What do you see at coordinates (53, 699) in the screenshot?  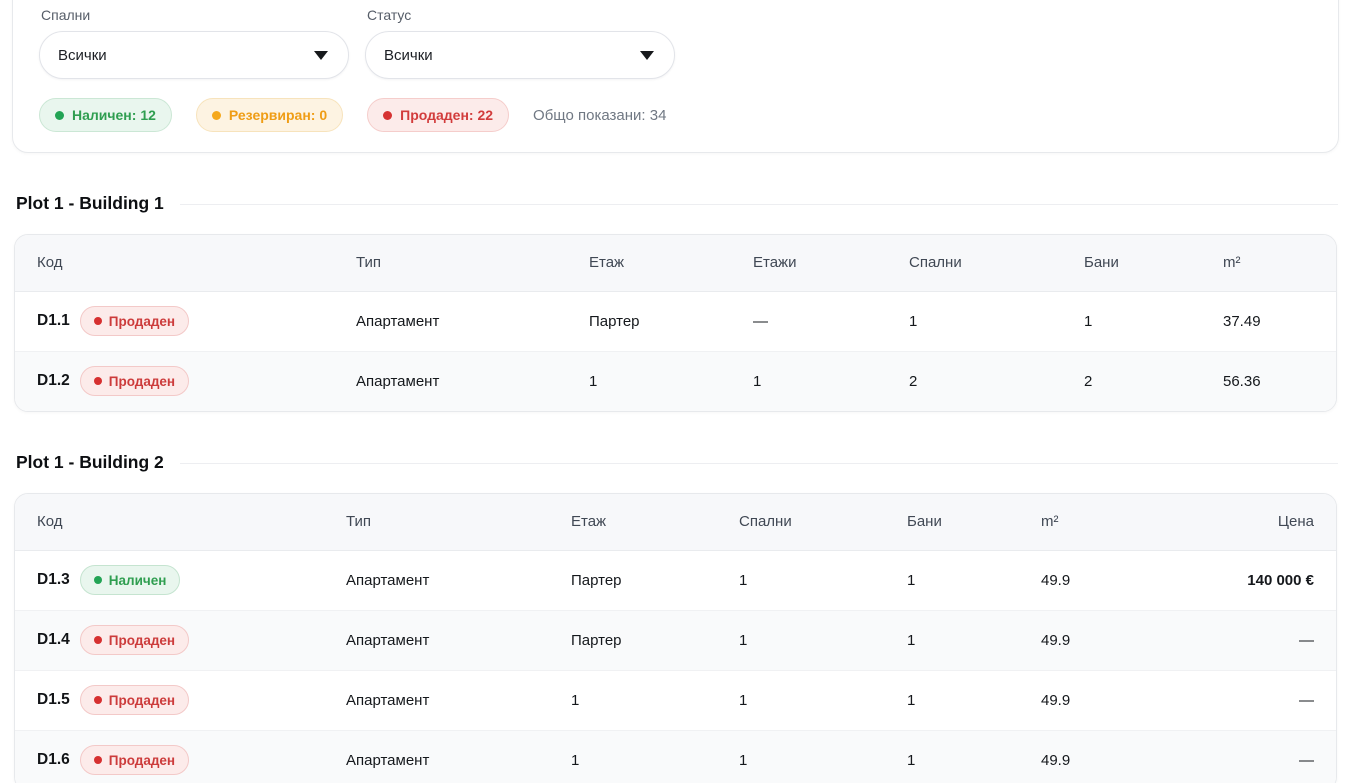 I see `unit-code: D1.5` at bounding box center [53, 699].